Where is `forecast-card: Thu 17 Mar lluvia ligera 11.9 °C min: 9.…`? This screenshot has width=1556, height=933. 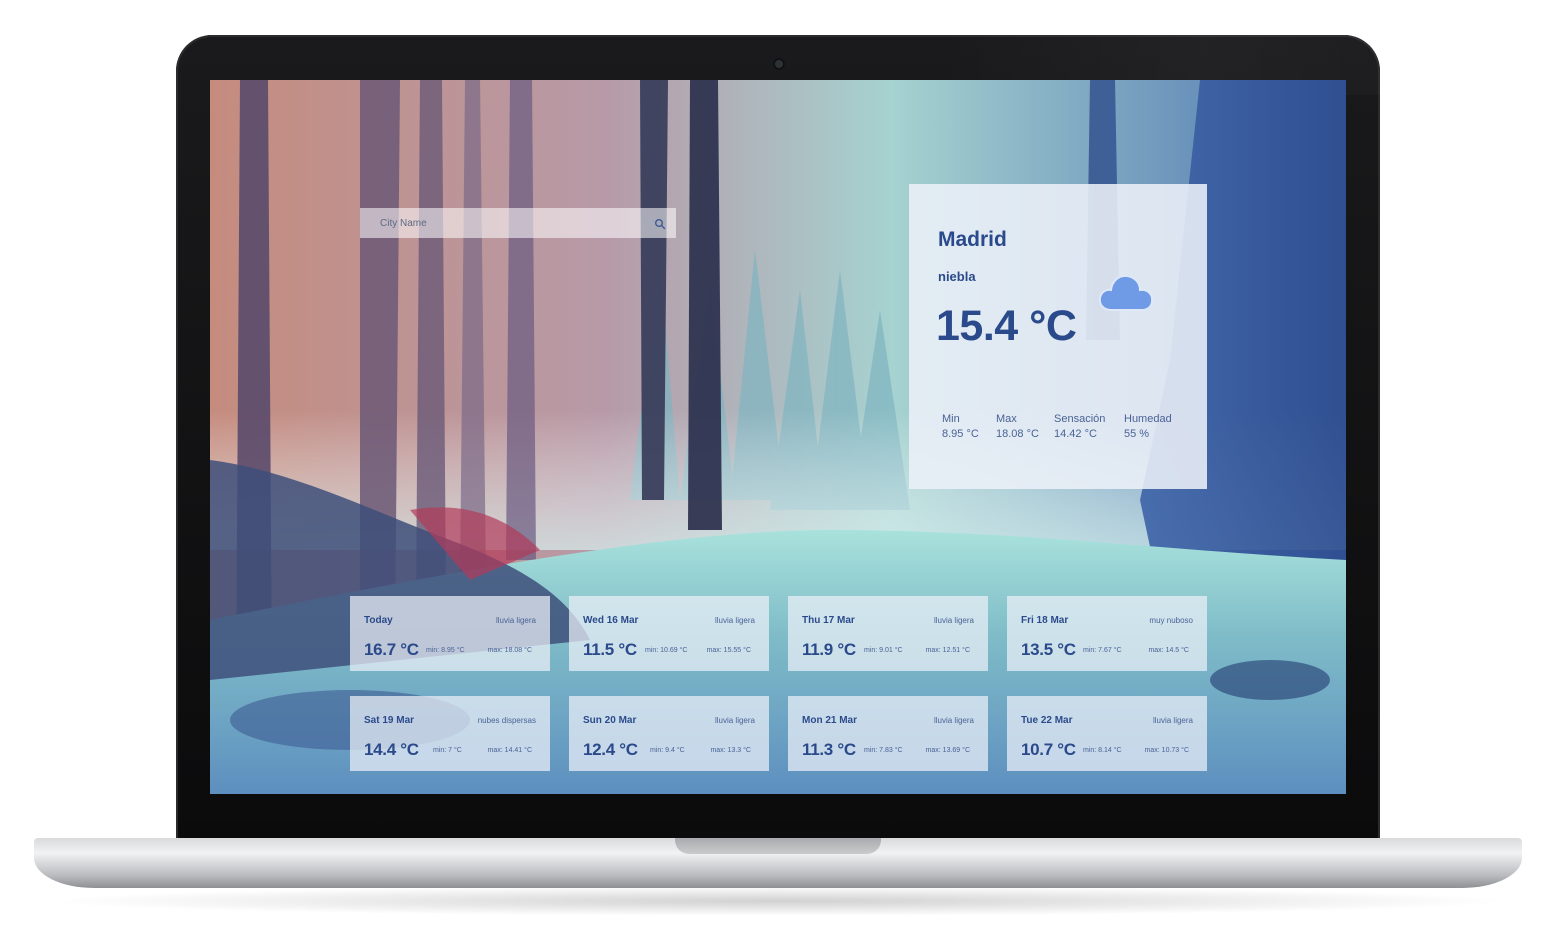 forecast-card: Thu 17 Mar lluvia ligera 11.9 °C min: 9.… is located at coordinates (888, 633).